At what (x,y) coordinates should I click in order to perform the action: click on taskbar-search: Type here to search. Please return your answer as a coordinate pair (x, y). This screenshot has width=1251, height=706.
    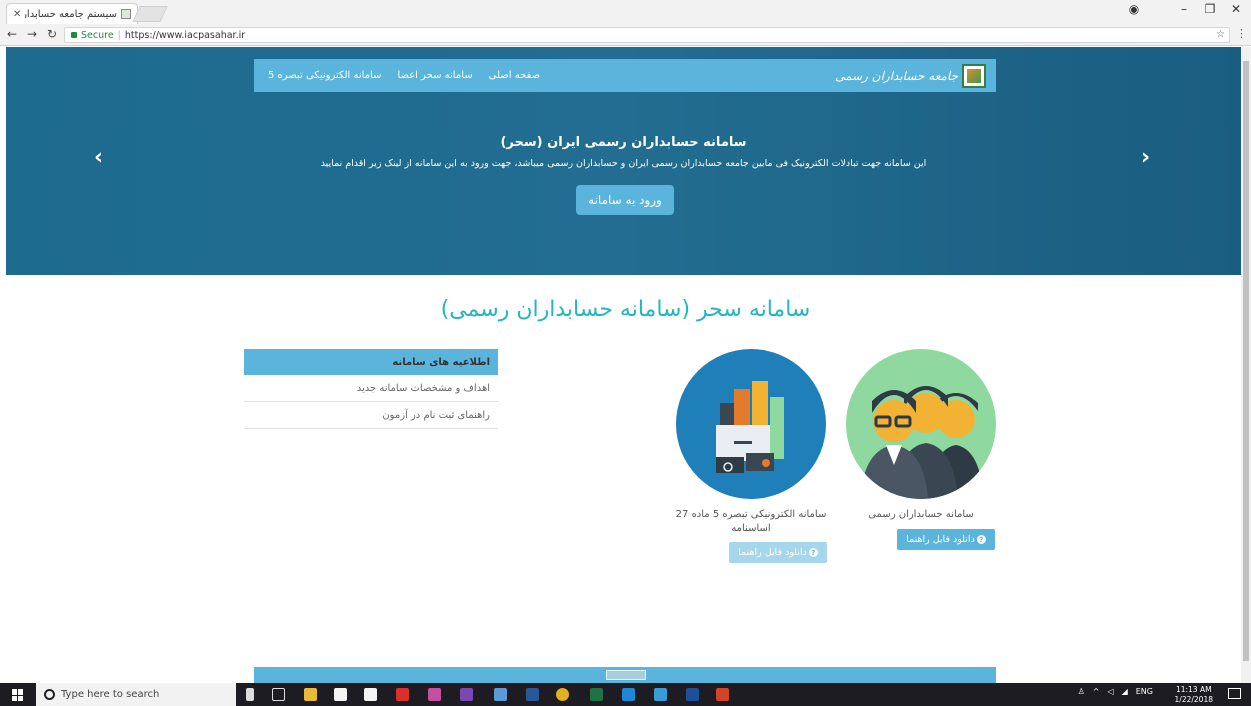
    Looking at the image, I should click on (136, 694).